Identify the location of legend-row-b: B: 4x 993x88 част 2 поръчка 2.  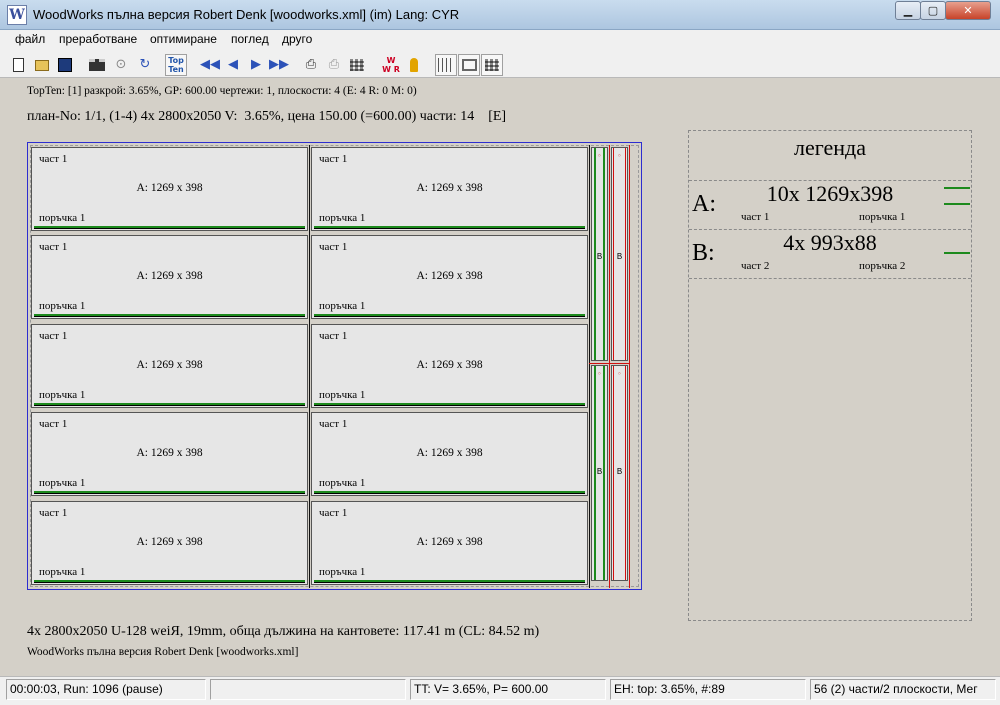
(830, 253).